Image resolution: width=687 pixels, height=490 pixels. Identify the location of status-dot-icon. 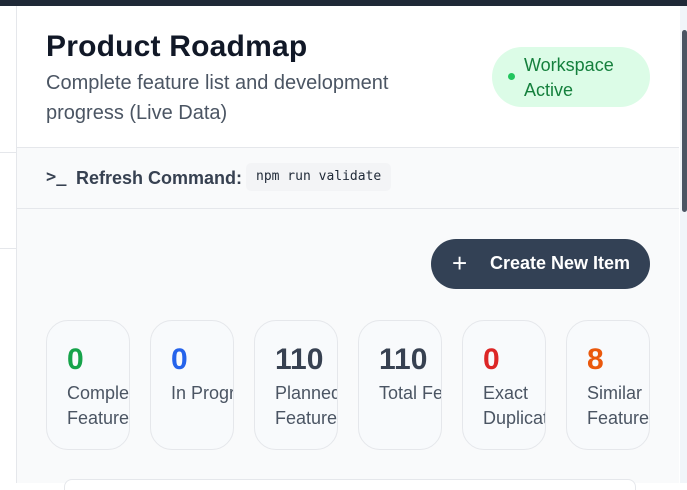
(511, 76).